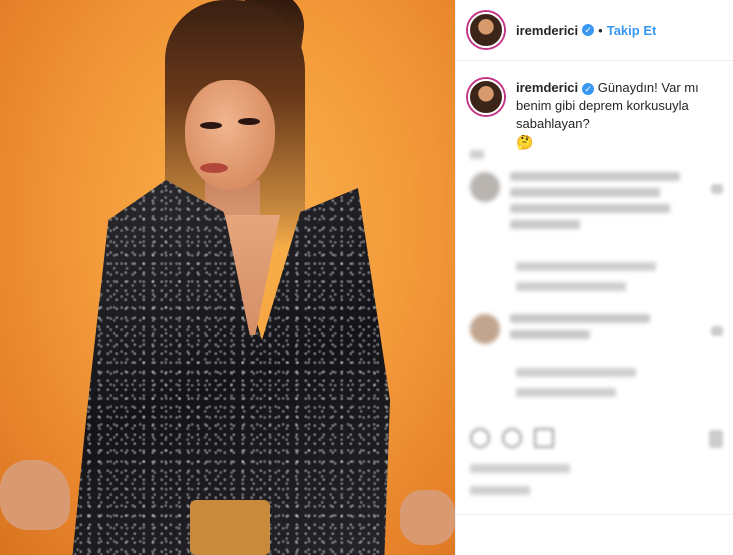 This screenshot has width=733, height=555. I want to click on thinking-emoji: 🤔, so click(525, 142).